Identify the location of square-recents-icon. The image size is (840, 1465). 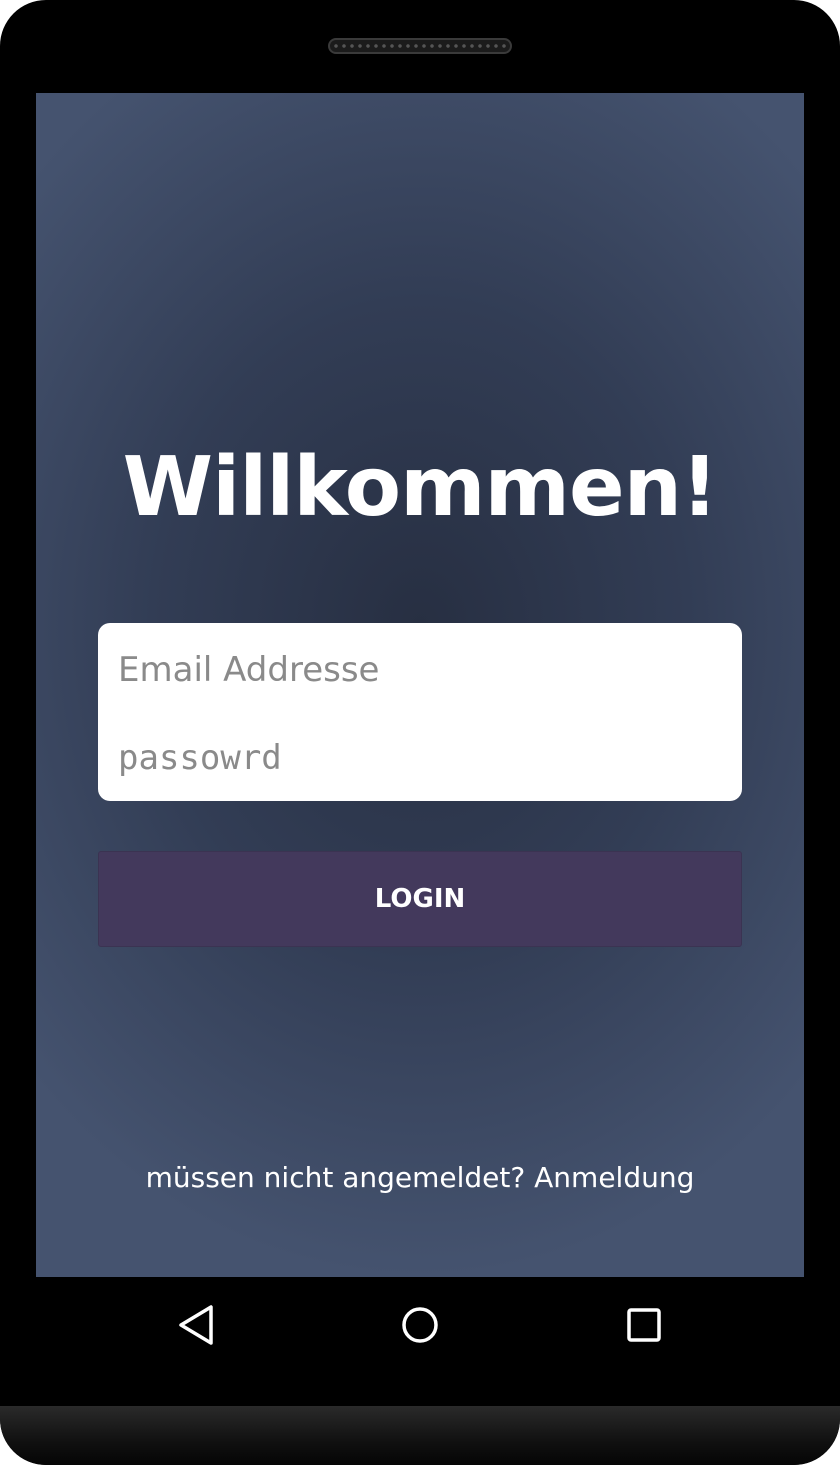
(644, 1325).